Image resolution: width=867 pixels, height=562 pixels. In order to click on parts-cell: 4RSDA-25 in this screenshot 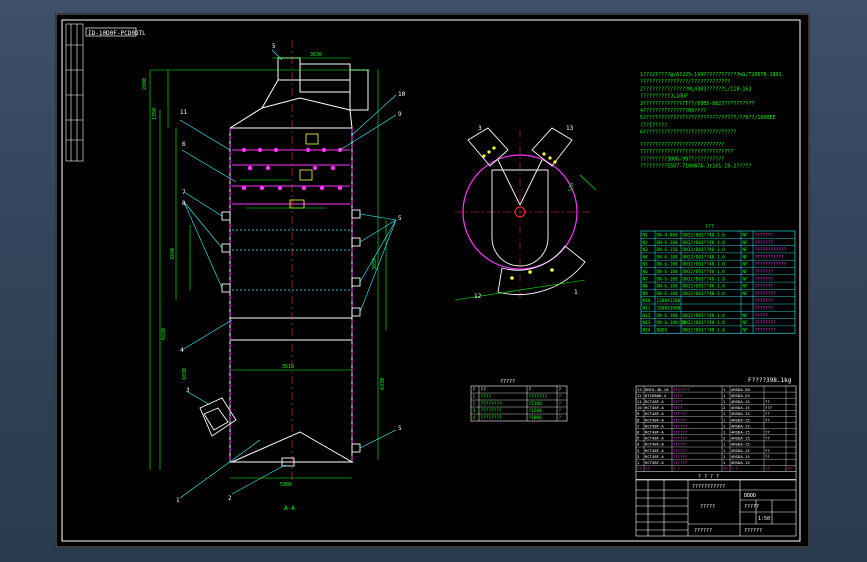, I will do `click(740, 395)`.